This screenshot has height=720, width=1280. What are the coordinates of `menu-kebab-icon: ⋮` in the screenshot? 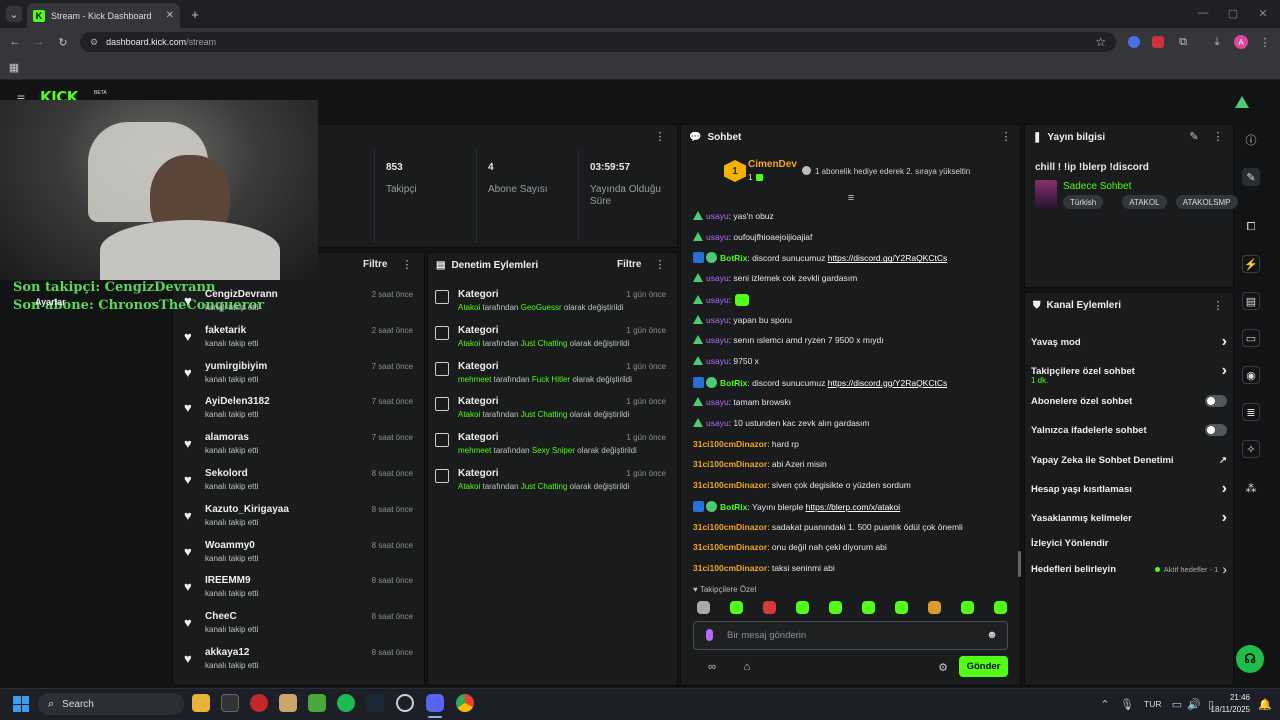 It's located at (1265, 42).